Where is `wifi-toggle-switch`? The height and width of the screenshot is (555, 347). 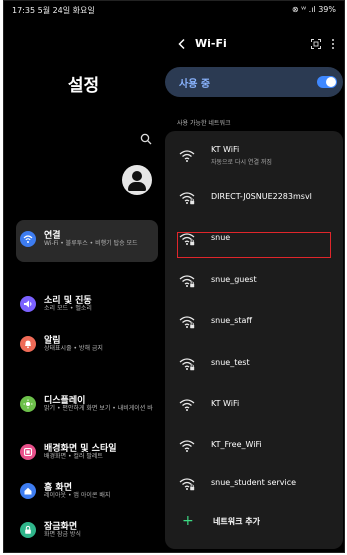 wifi-toggle-switch is located at coordinates (327, 82).